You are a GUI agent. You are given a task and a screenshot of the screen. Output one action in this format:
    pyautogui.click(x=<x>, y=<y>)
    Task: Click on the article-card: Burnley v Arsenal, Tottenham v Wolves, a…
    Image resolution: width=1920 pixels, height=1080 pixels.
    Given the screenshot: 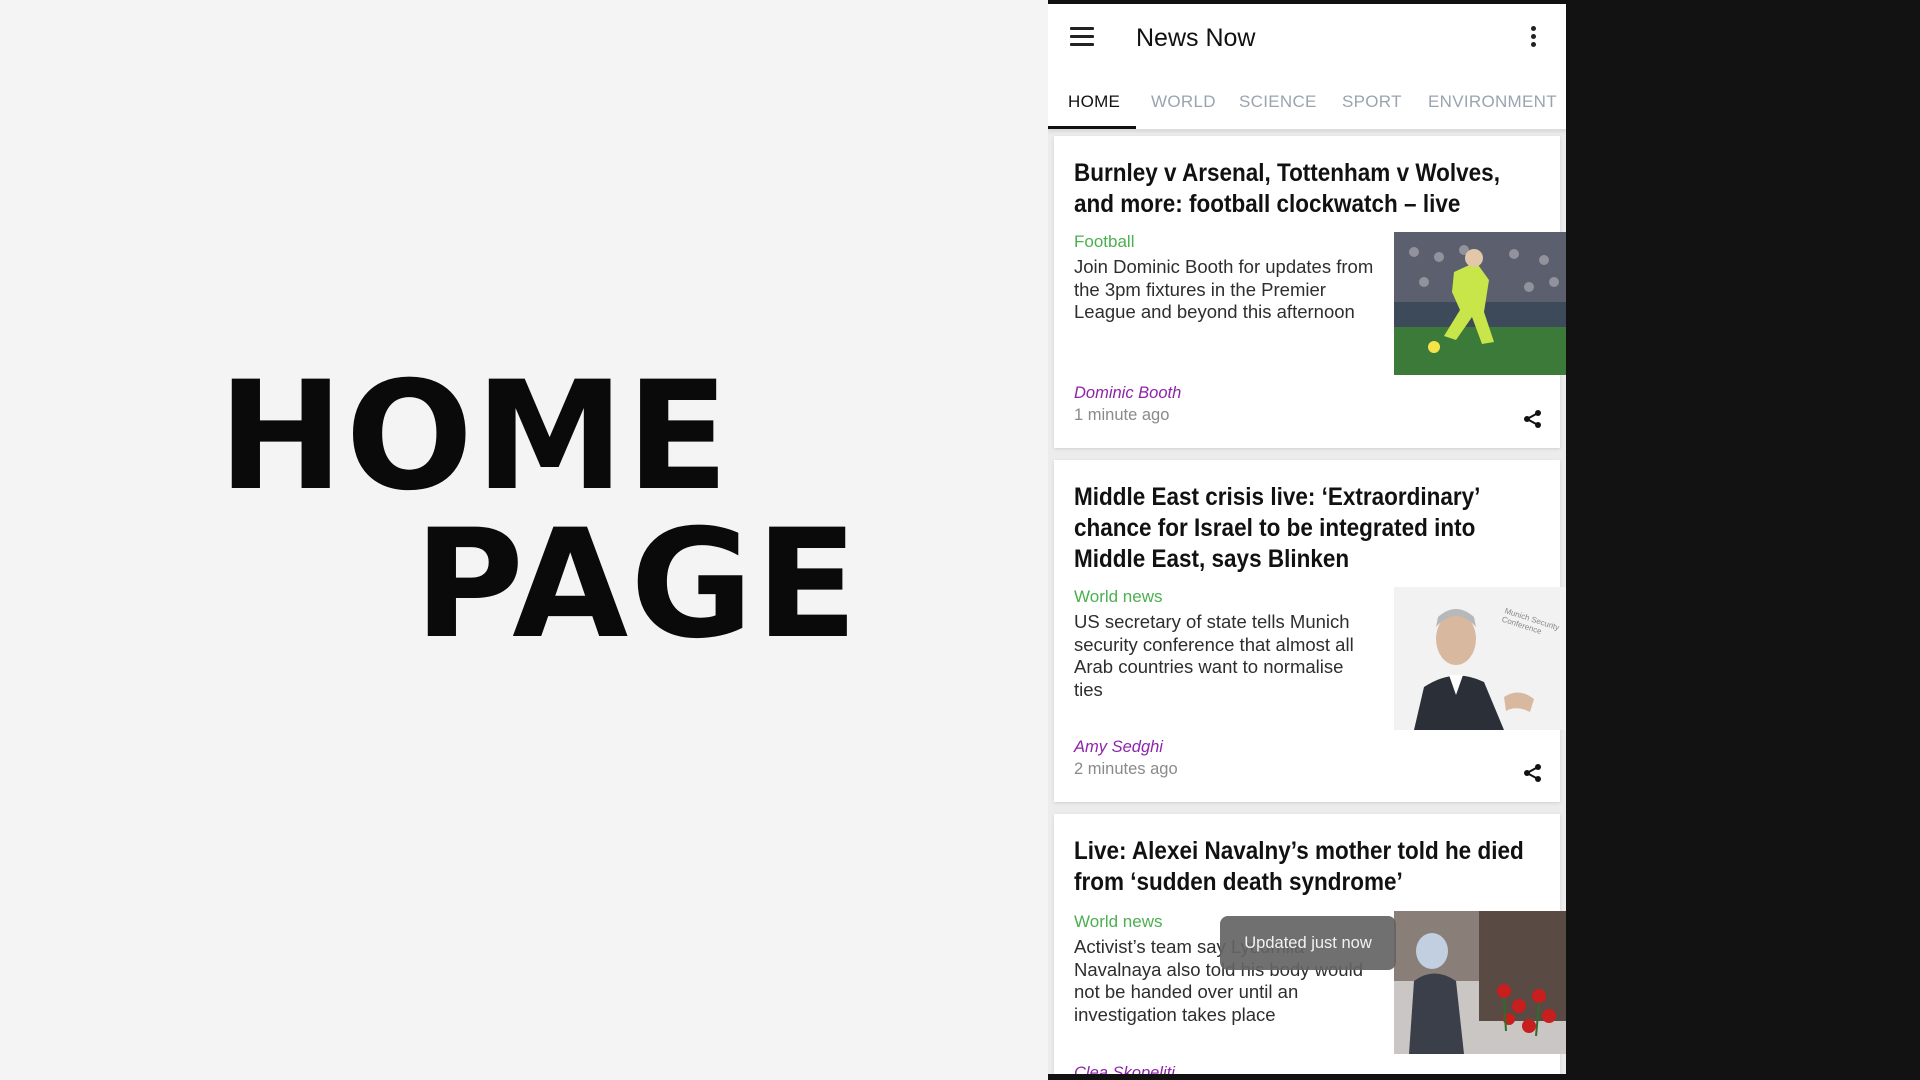 What is the action you would take?
    pyautogui.click(x=1310, y=292)
    